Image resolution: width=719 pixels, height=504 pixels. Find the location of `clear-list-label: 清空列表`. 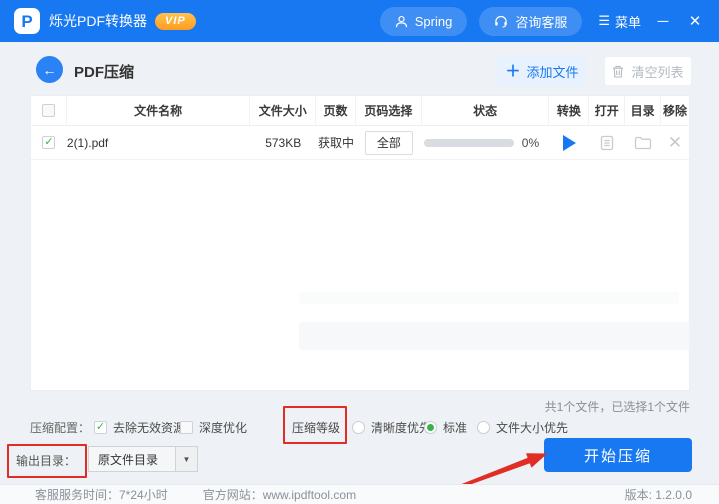

clear-list-label: 清空列表 is located at coordinates (657, 72).